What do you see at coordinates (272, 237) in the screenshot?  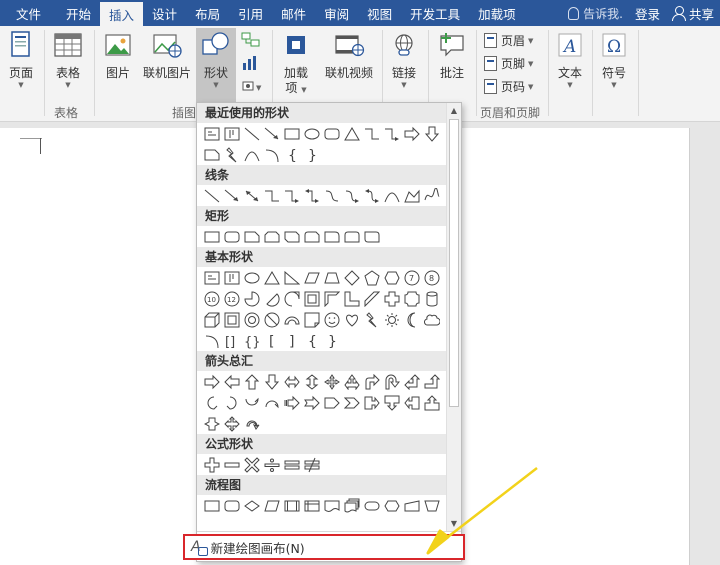 I see `snip-same-side-shape` at bounding box center [272, 237].